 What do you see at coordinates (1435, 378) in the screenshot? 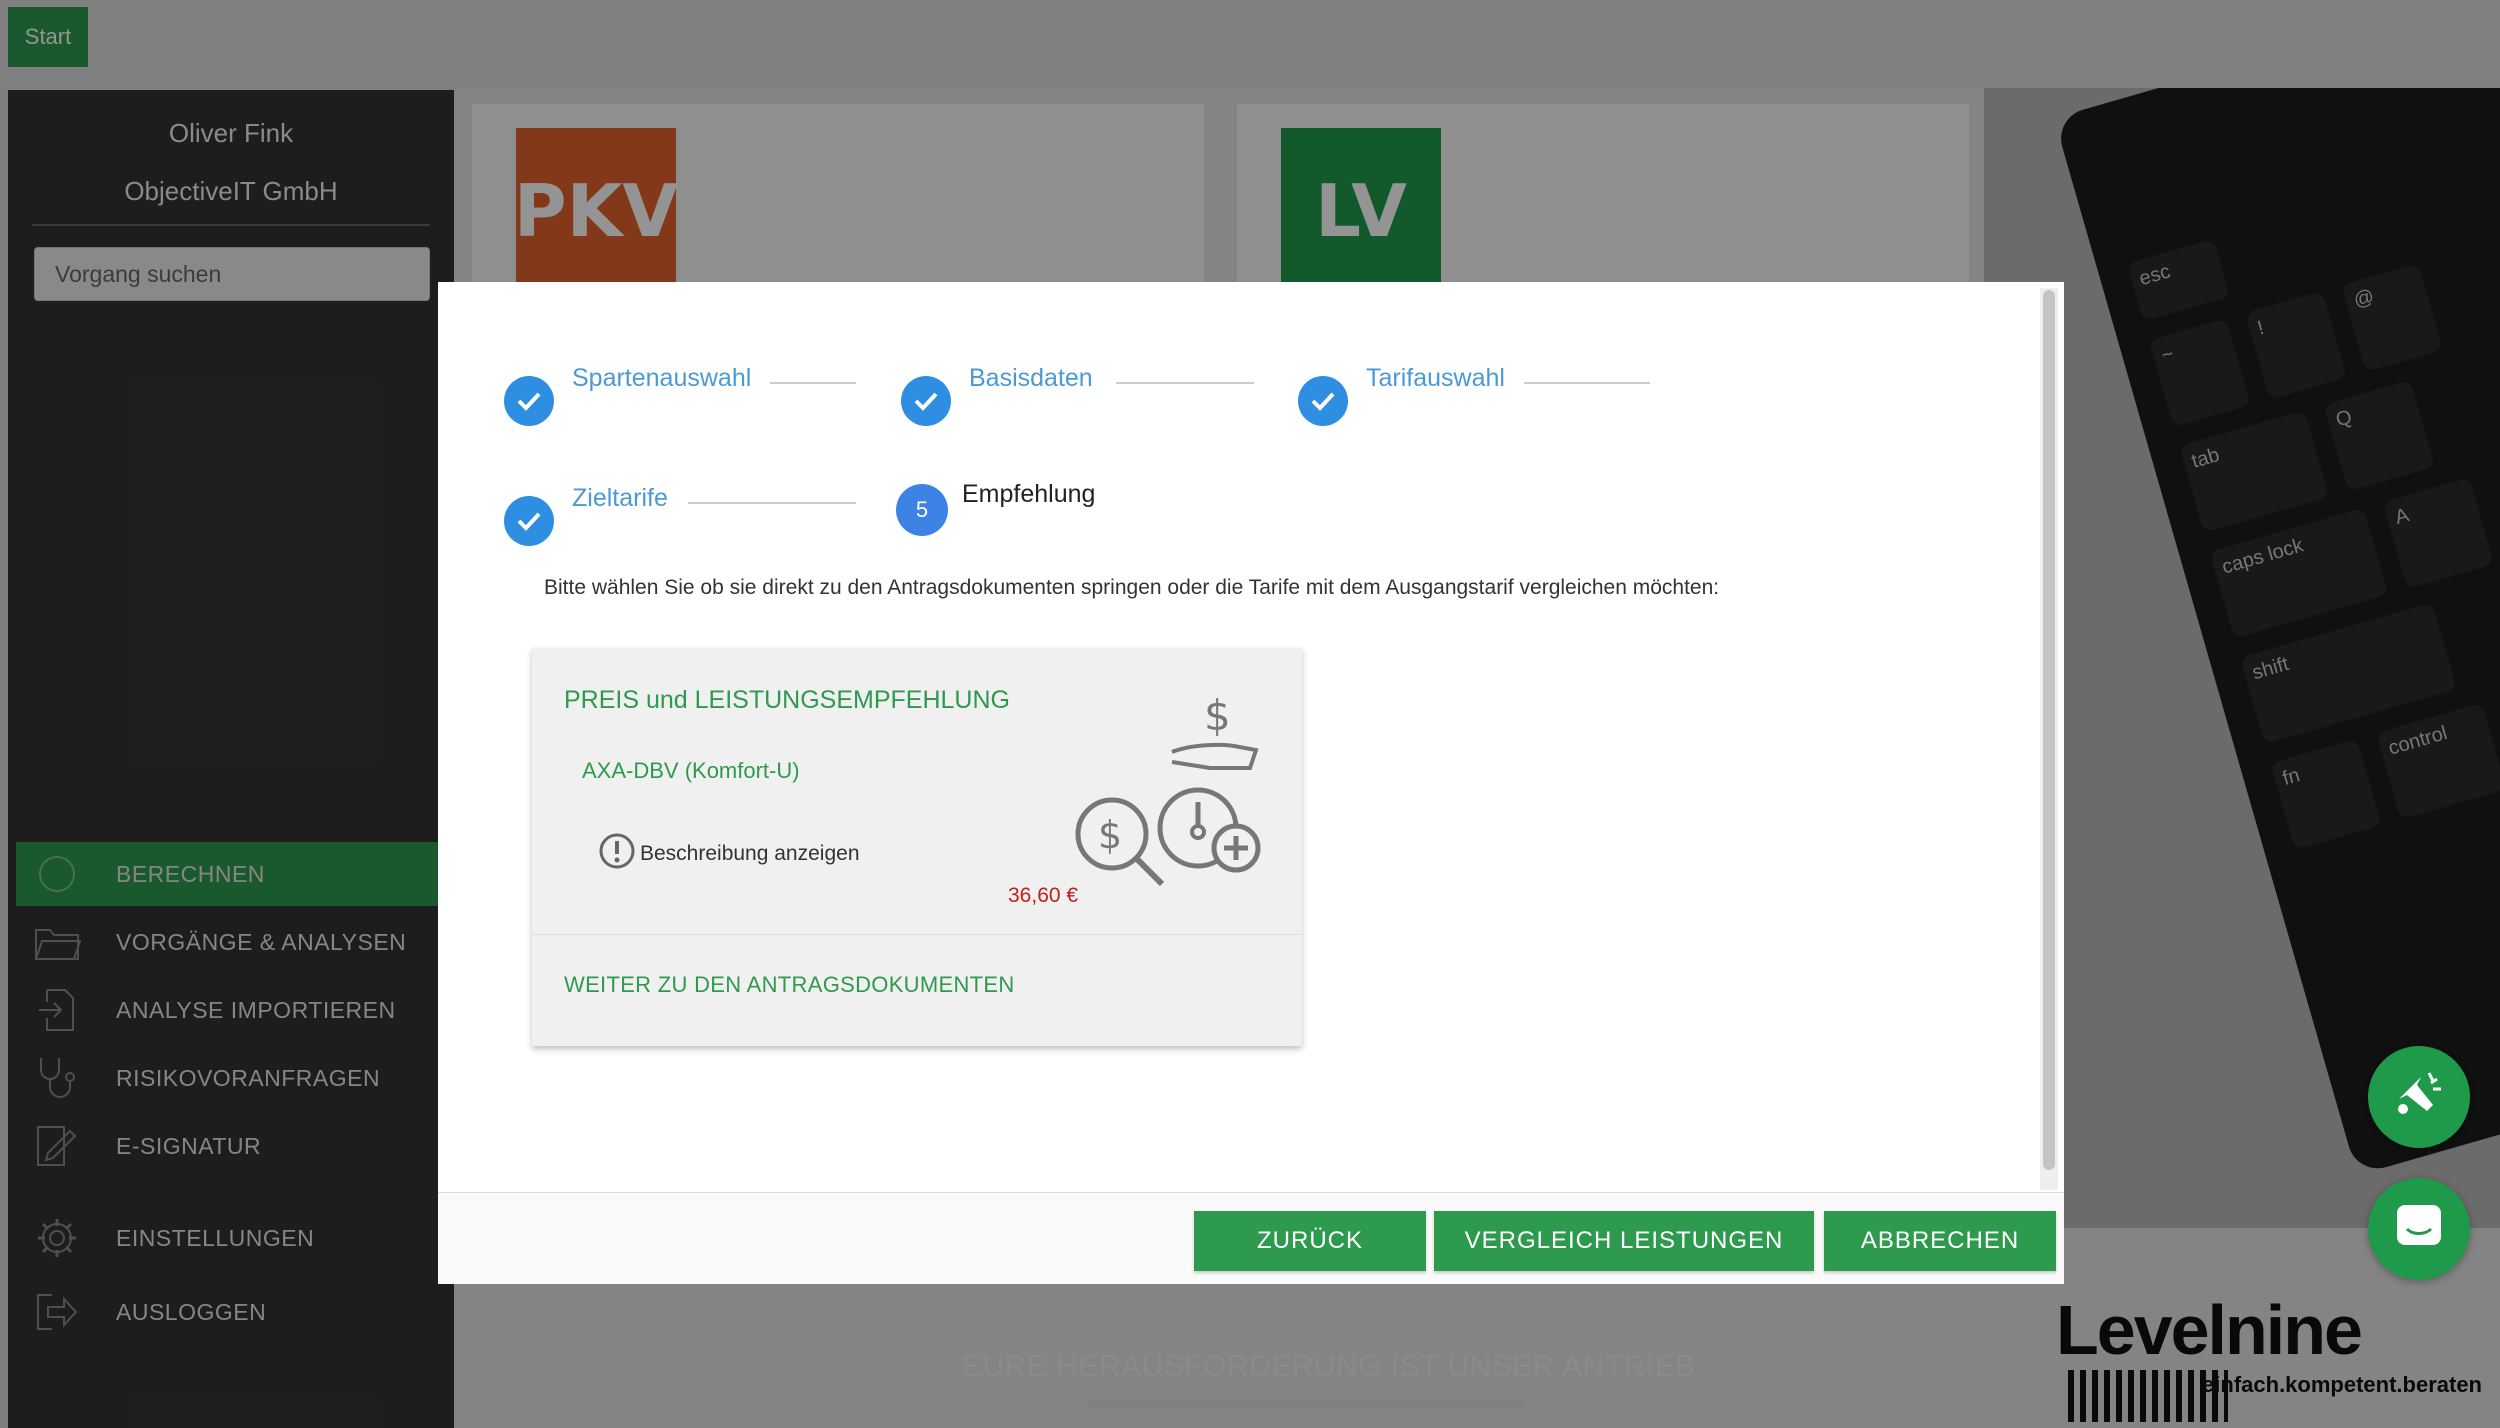
I see `step-label: Tarifauswahl` at bounding box center [1435, 378].